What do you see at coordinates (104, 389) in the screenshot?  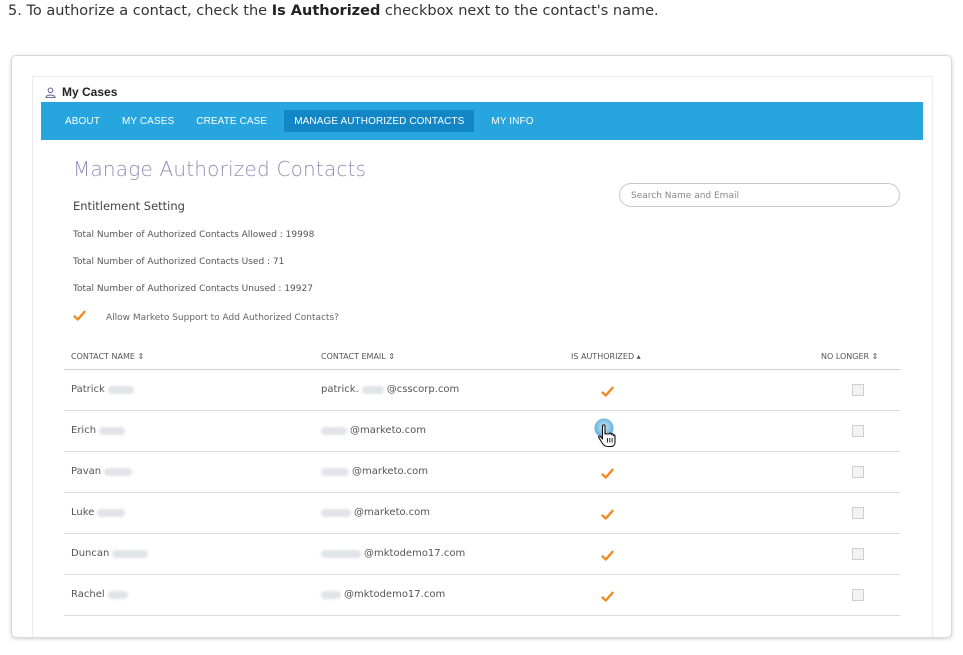 I see `contact-name: Patrick` at bounding box center [104, 389].